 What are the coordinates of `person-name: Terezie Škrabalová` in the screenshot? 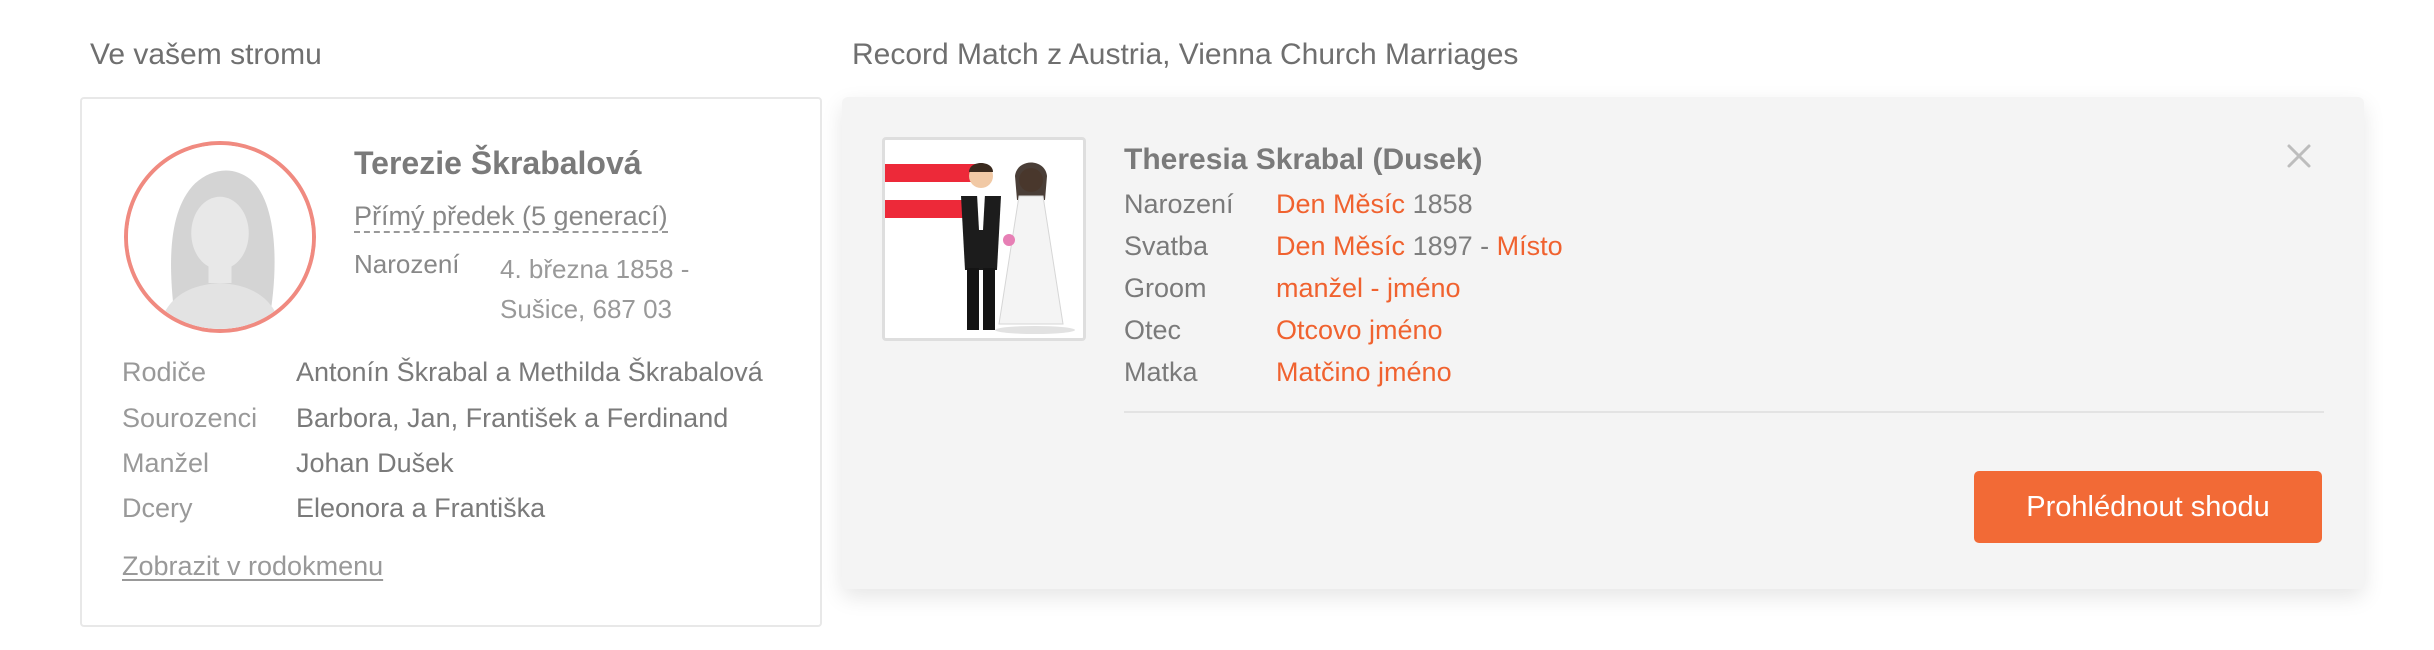 It's located at (498, 163).